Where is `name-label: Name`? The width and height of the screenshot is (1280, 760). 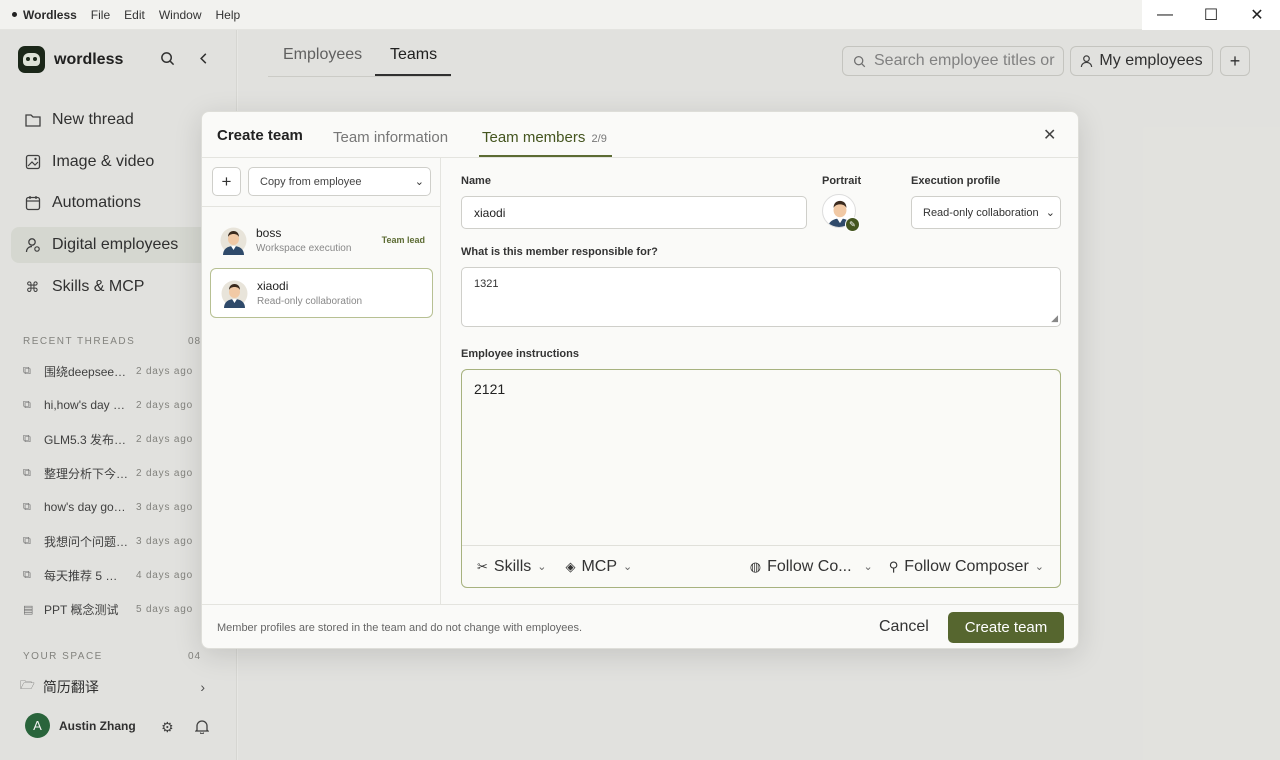 name-label: Name is located at coordinates (476, 181).